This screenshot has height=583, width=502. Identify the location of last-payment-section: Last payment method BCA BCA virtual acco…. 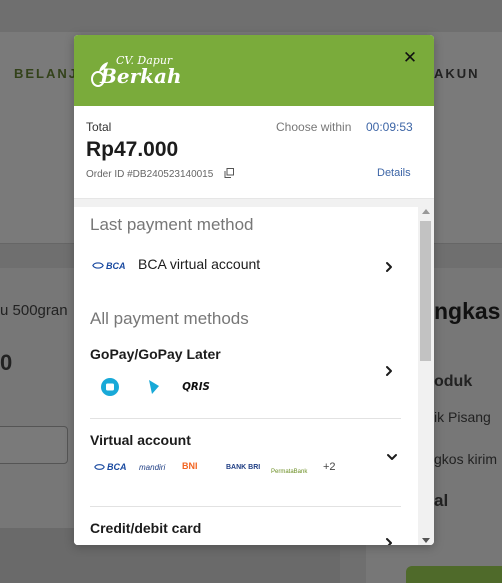
(246, 250).